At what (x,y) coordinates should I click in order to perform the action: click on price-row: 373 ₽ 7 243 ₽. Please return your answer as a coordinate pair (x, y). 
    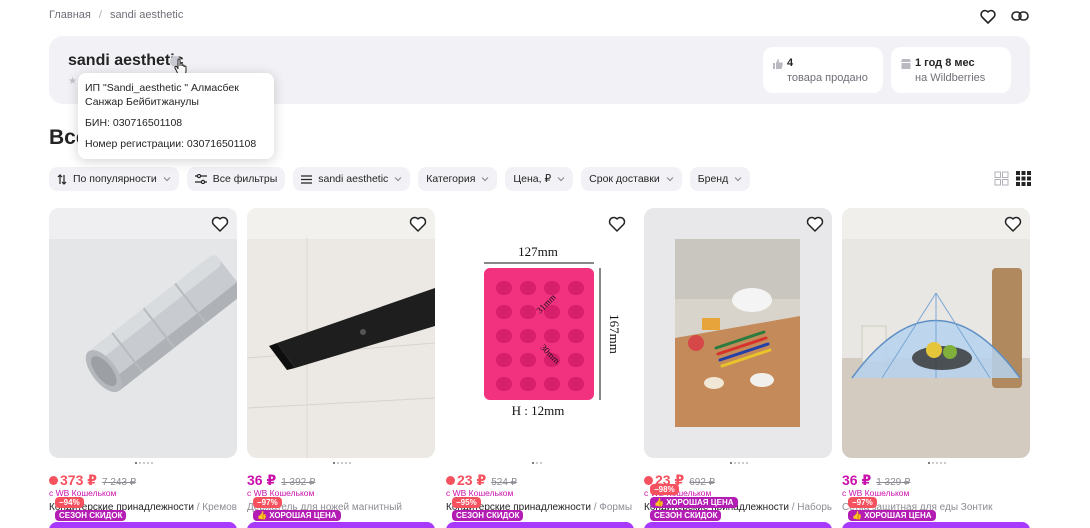
    Looking at the image, I should click on (92, 480).